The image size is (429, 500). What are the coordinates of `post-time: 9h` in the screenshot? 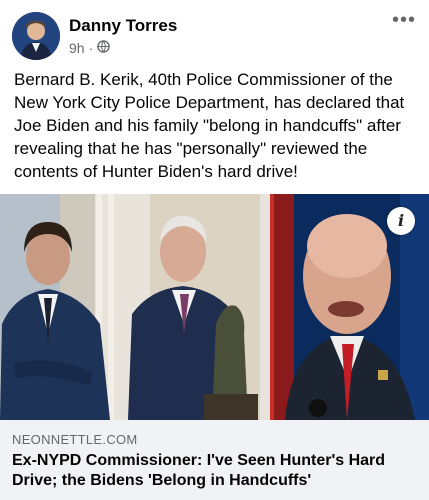 It's located at (77, 48).